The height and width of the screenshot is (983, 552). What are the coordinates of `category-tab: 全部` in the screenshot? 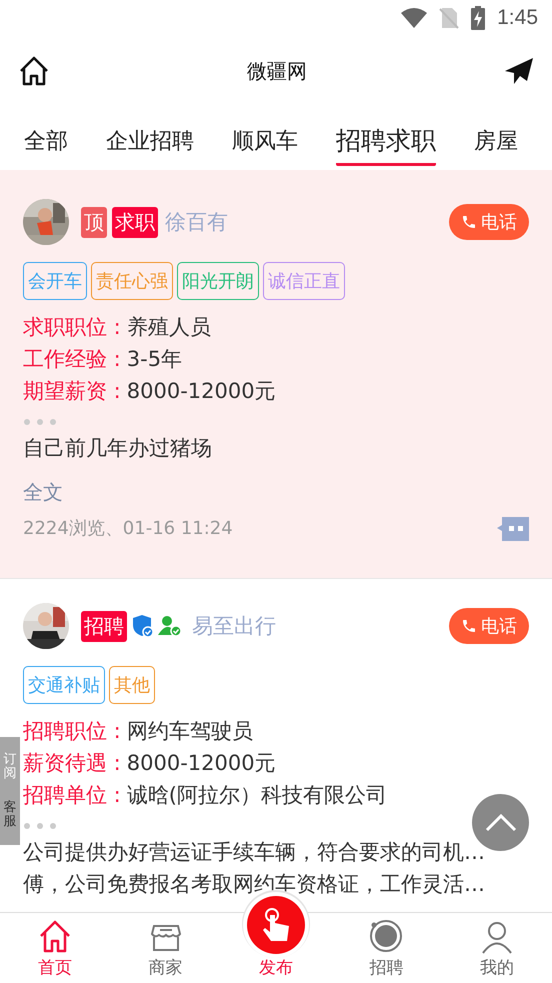 It's located at (46, 142).